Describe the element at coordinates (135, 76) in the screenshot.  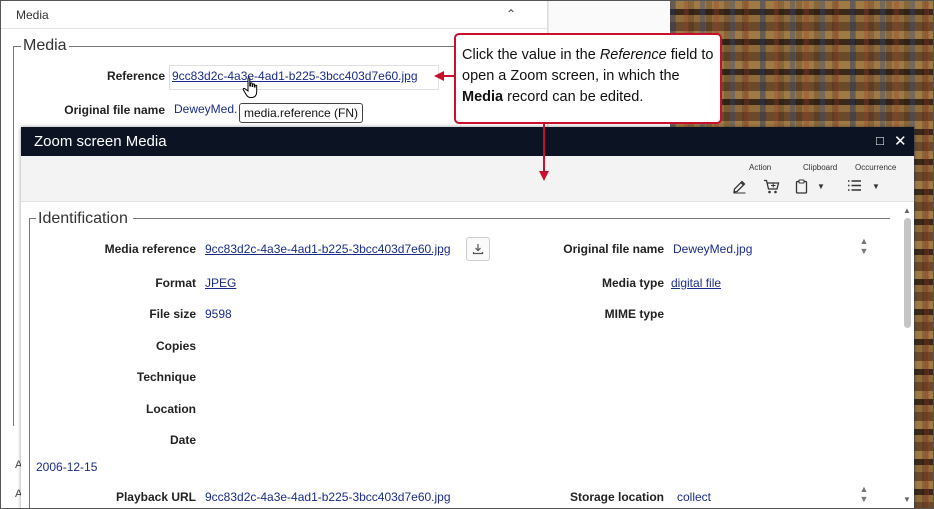
I see `reference-label: Reference` at that location.